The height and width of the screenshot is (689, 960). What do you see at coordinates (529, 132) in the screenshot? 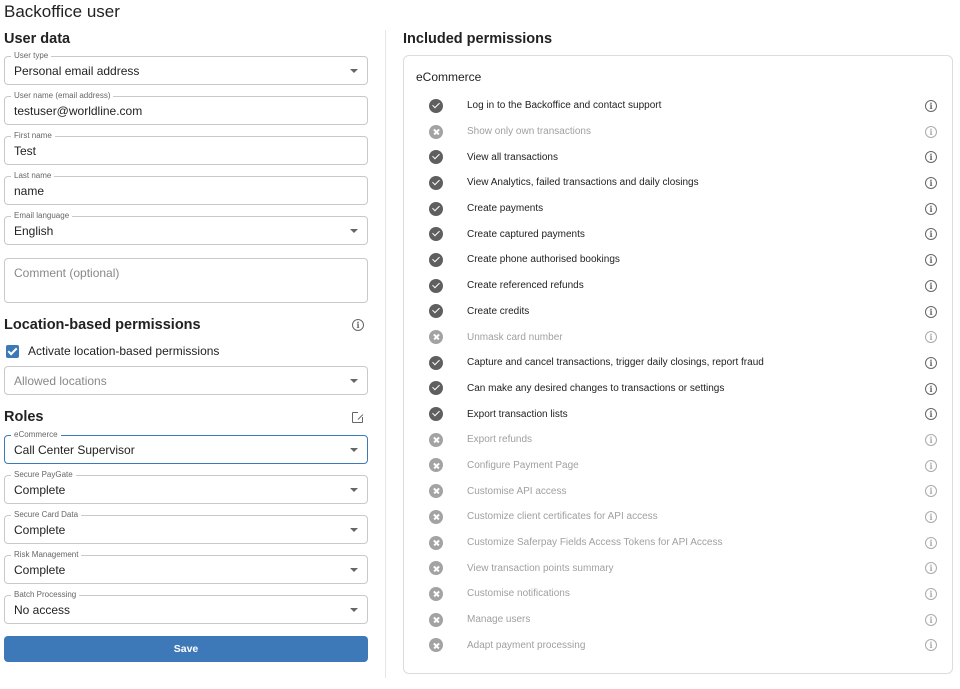
I see `permission-label: Show only own transactions` at bounding box center [529, 132].